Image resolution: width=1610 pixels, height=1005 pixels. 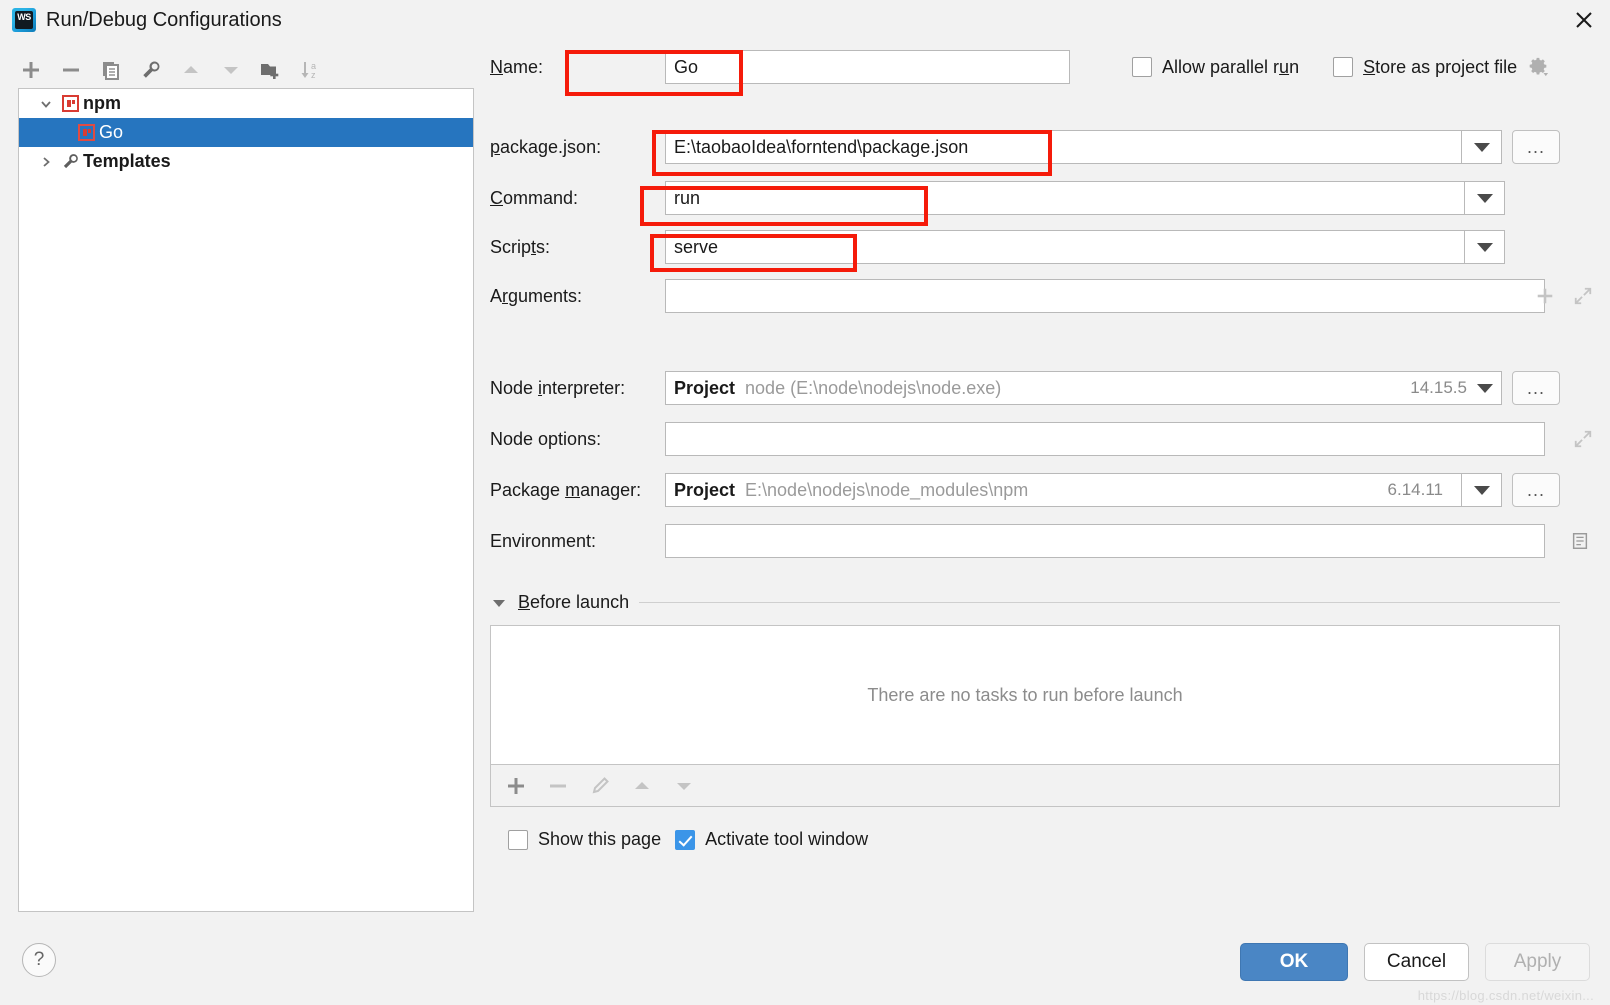 What do you see at coordinates (1294, 962) in the screenshot?
I see `ok-button: OK` at bounding box center [1294, 962].